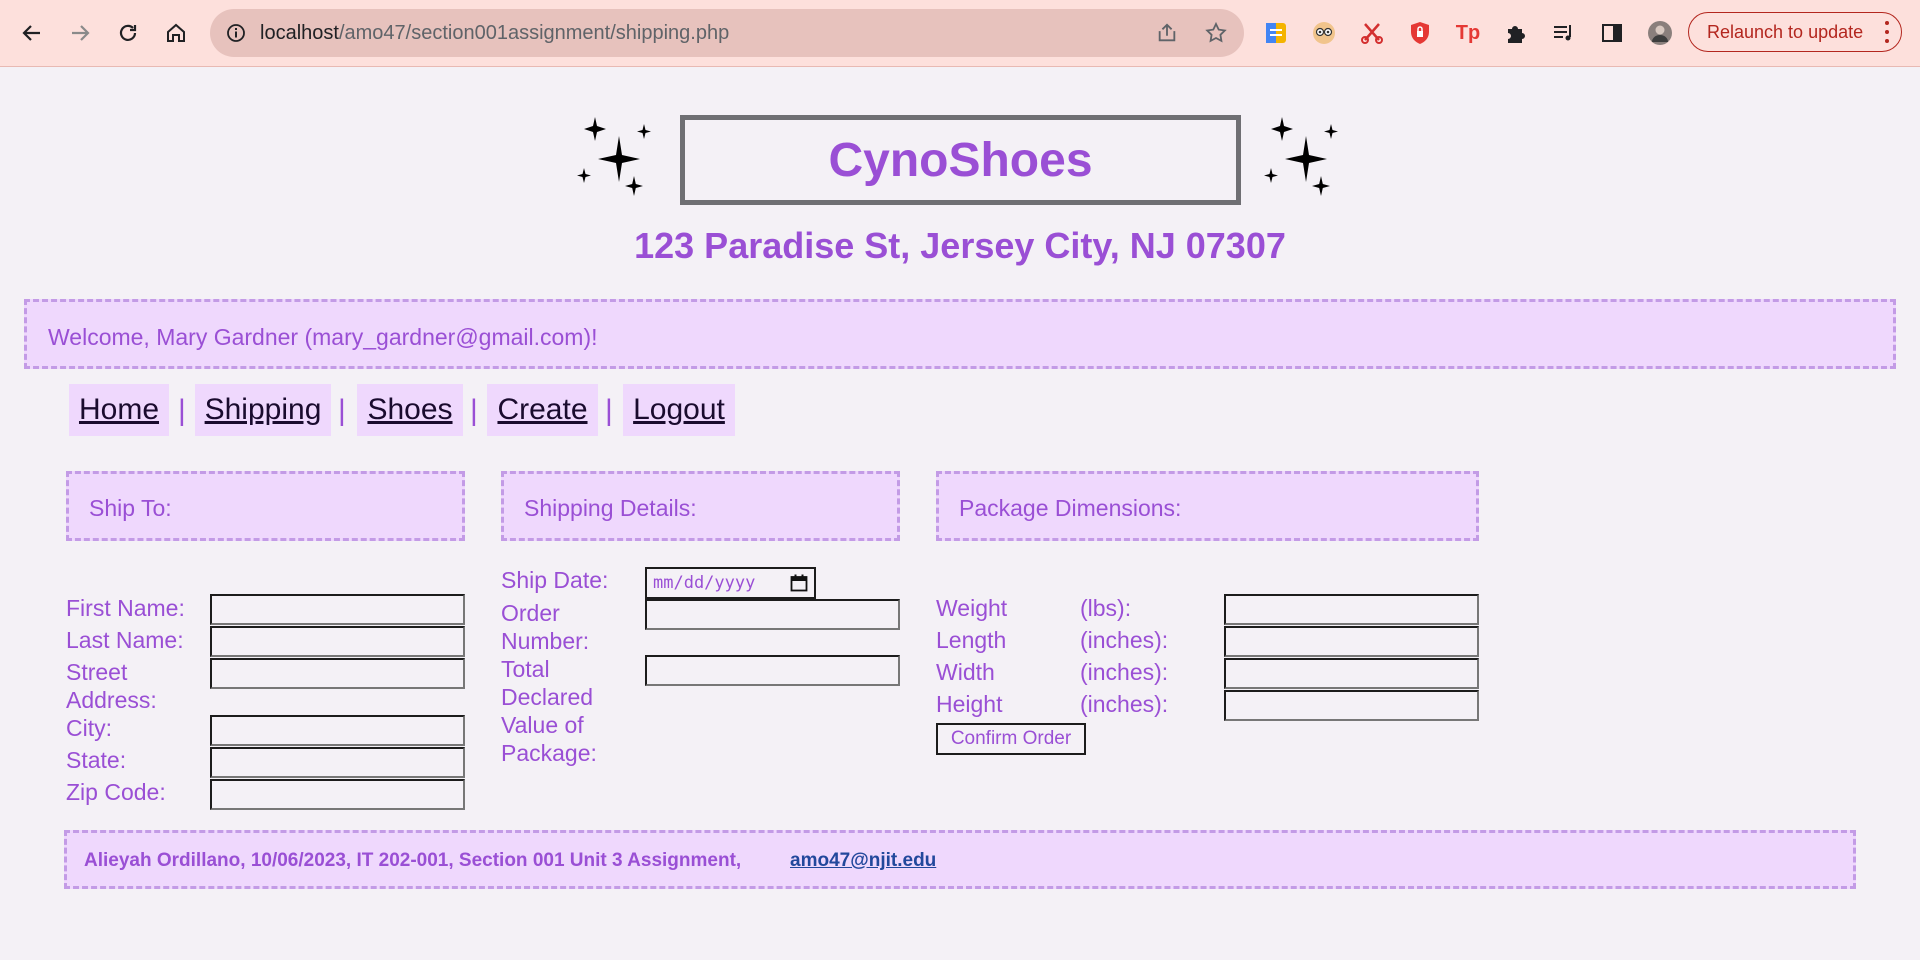 The height and width of the screenshot is (960, 1920). What do you see at coordinates (125, 640) in the screenshot?
I see `last-name-label: Last Name:` at bounding box center [125, 640].